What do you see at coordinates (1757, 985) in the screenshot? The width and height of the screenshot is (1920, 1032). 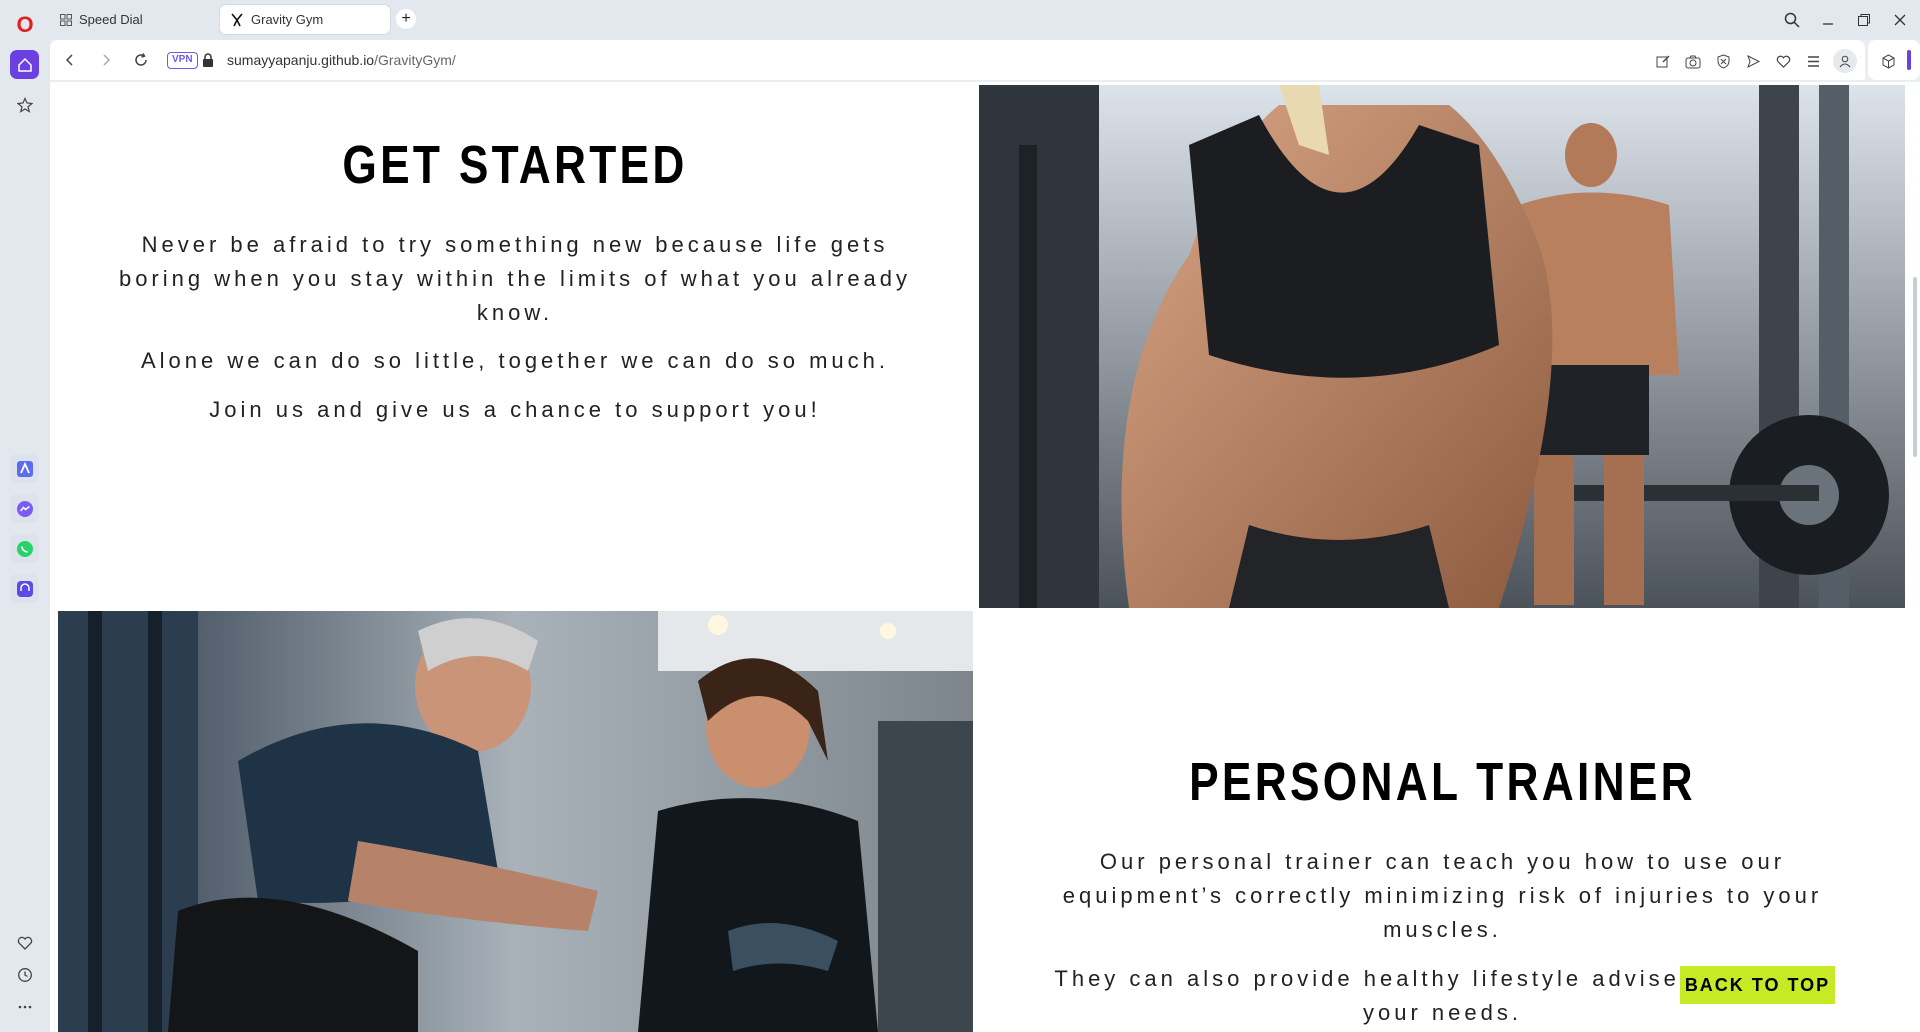 I see `back-to-top-button: BACK TO TOP` at bounding box center [1757, 985].